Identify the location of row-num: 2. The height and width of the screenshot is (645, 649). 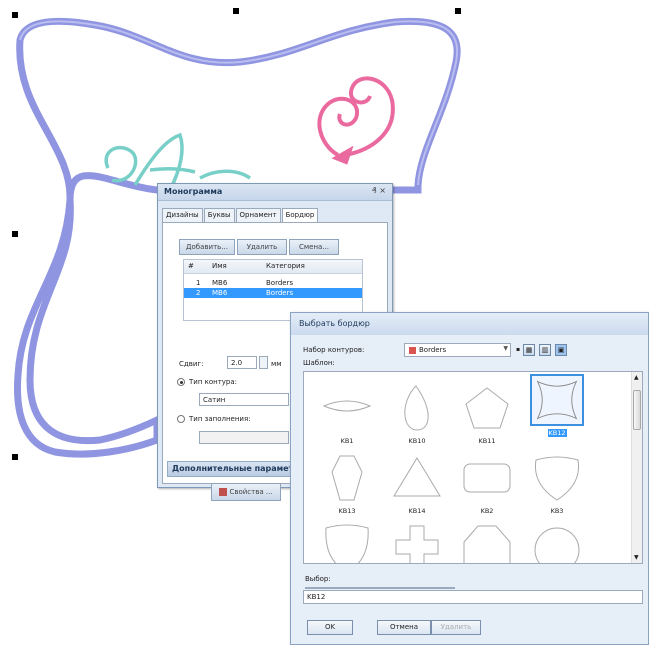
(198, 293).